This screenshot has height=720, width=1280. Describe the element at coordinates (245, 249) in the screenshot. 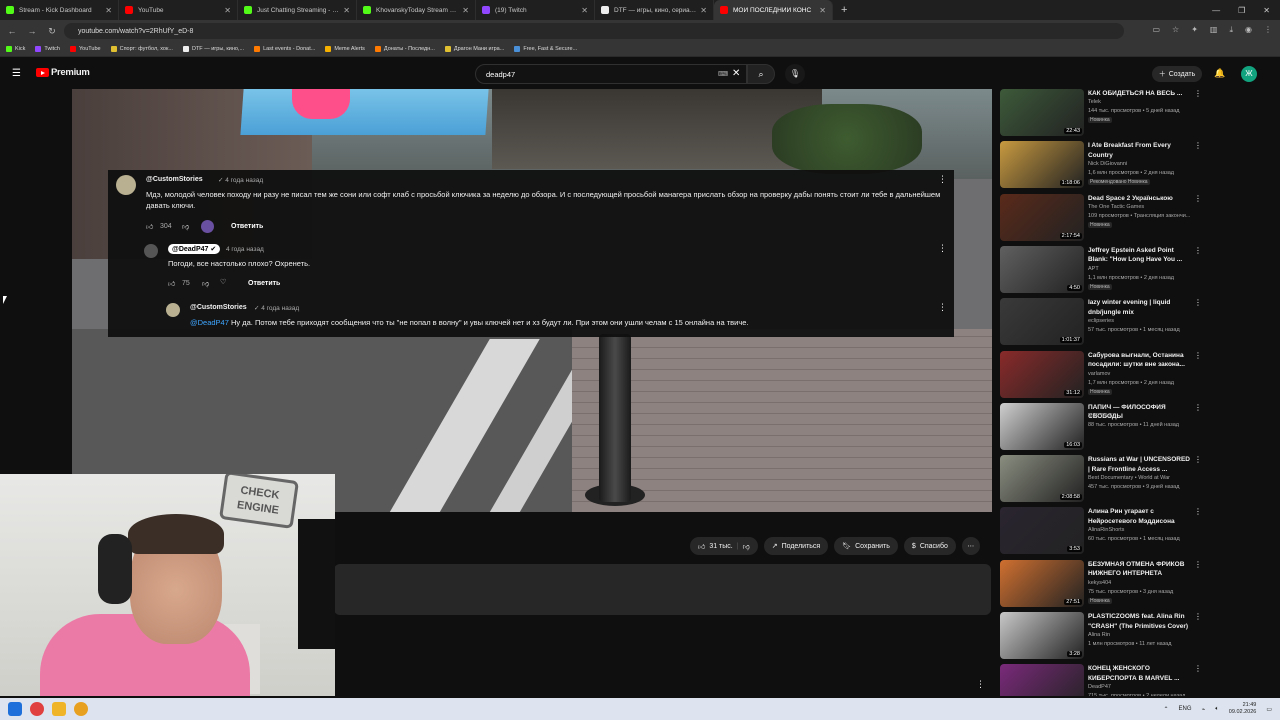

I see `comment-time: 4 года назад` at that location.